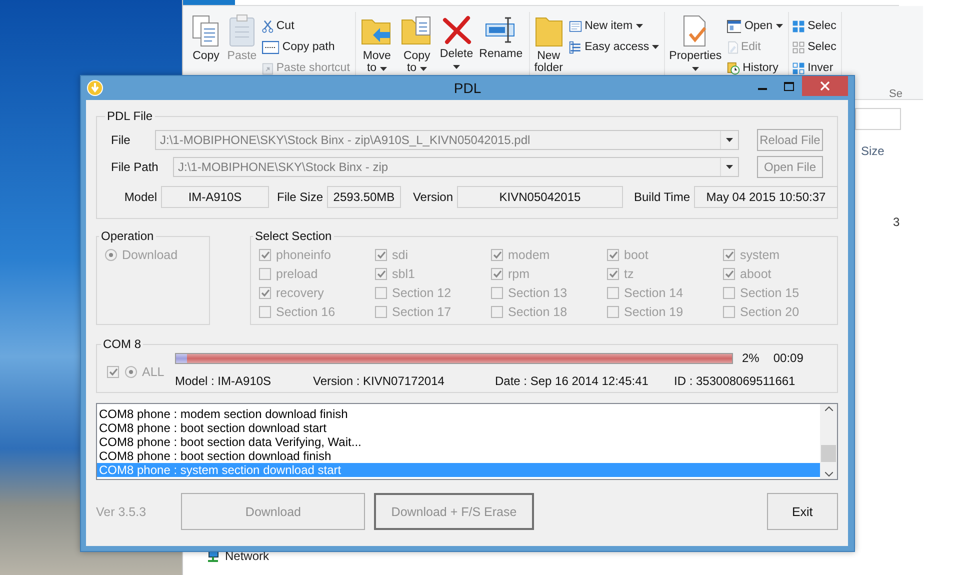  What do you see at coordinates (456, 167) in the screenshot?
I see `path-dropdown: J:\1-MOBIPHONE\SKY\Stock Binx - zip` at bounding box center [456, 167].